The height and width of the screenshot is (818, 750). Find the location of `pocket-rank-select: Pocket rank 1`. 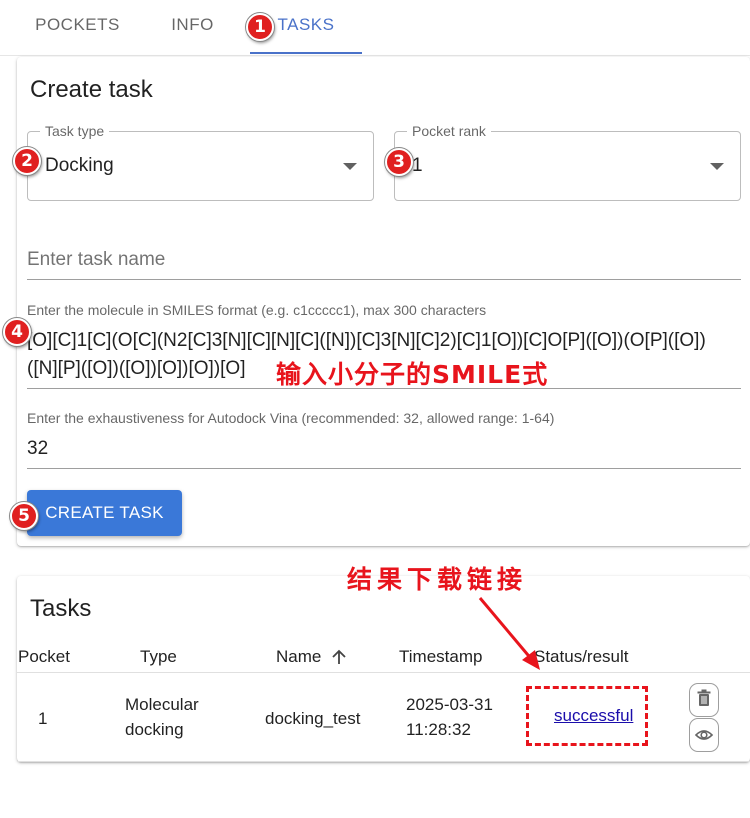

pocket-rank-select: Pocket rank 1 is located at coordinates (567, 162).